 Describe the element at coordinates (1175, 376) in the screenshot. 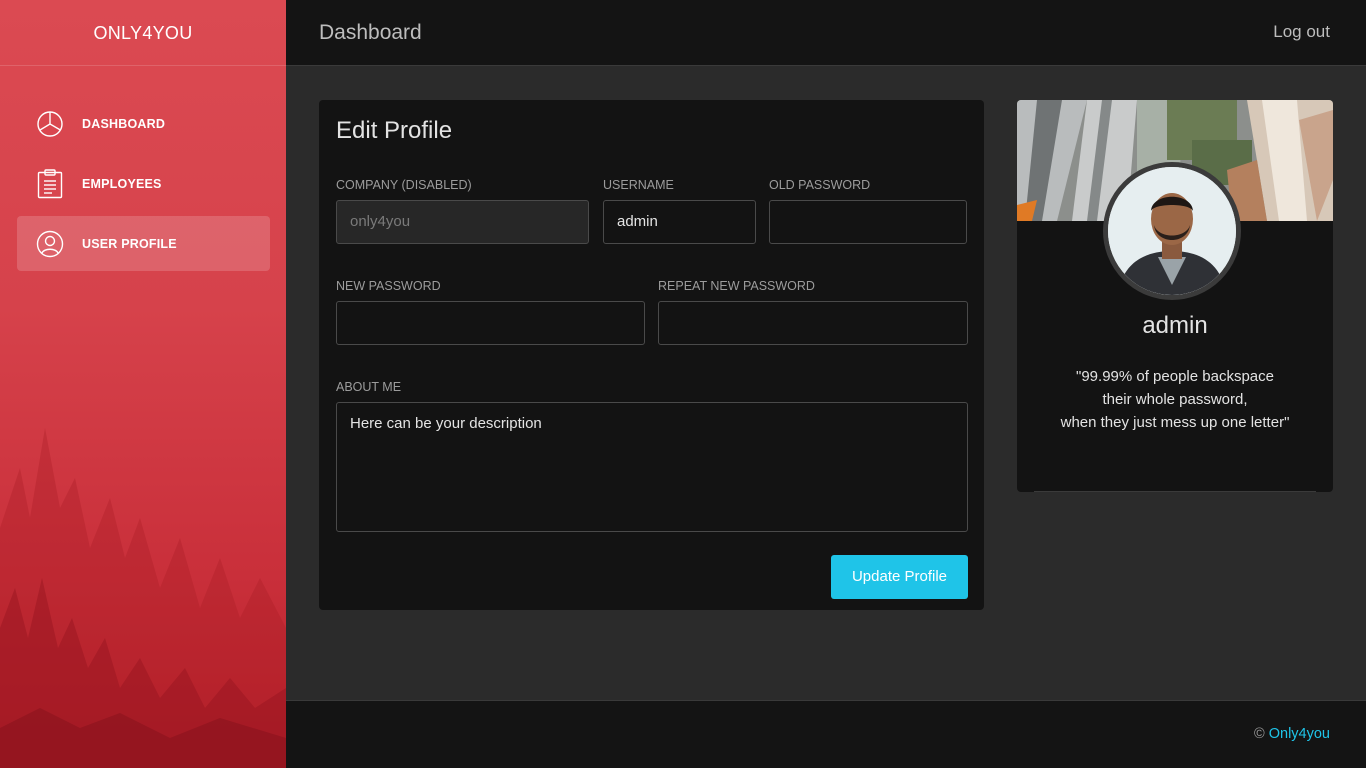

I see `quote-line: "99.99% of people backspace` at that location.